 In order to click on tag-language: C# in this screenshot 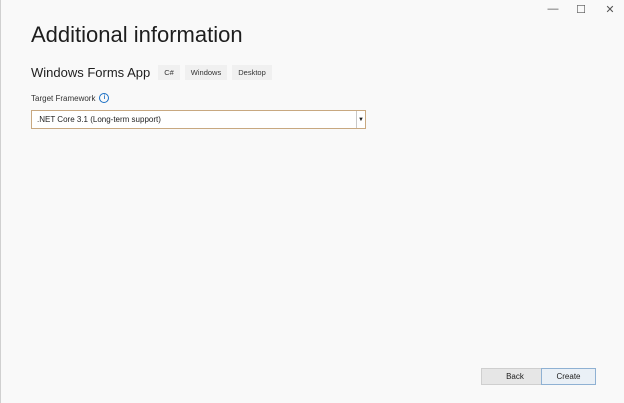, I will do `click(169, 72)`.